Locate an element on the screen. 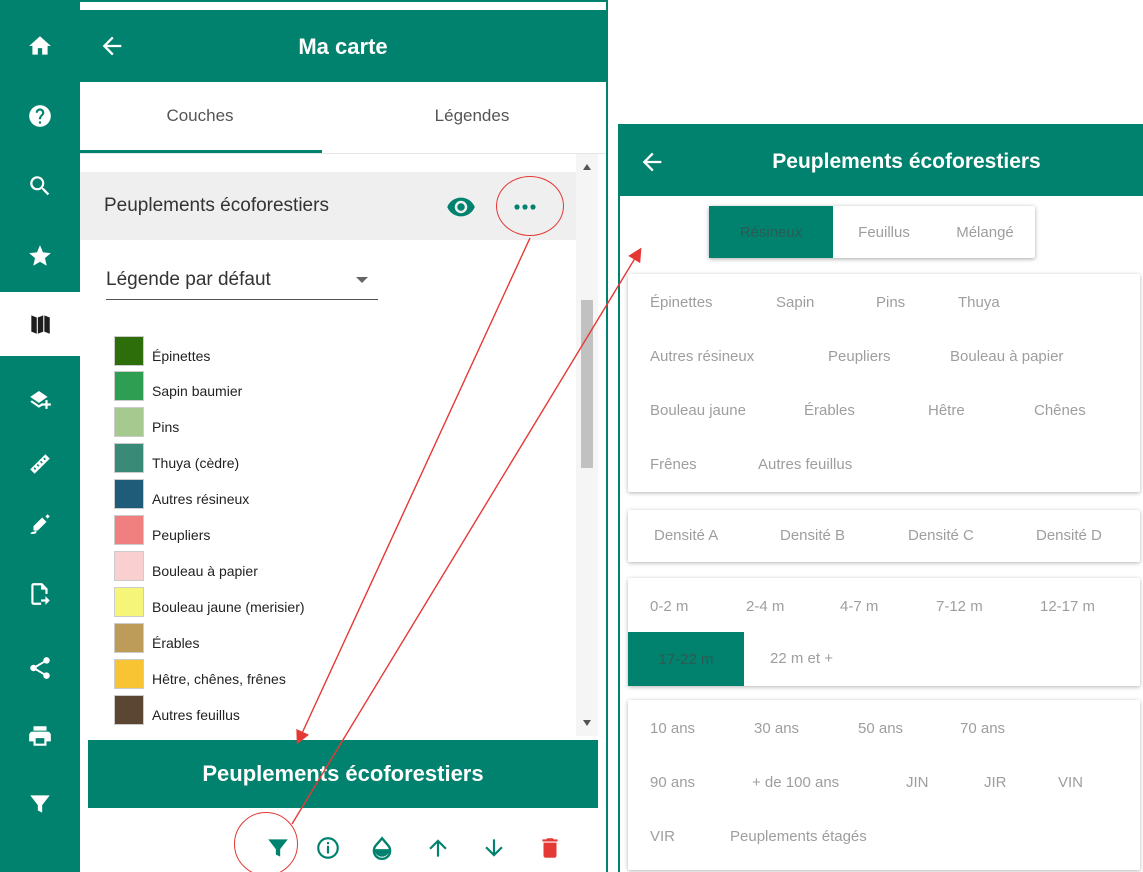  rail-filter-button is located at coordinates (40, 804).